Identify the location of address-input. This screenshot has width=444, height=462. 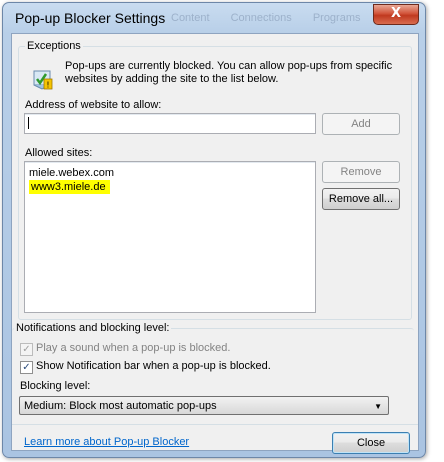
(170, 123).